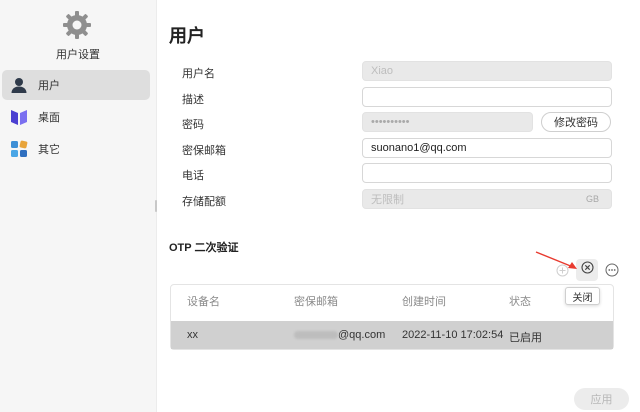 The image size is (640, 412). Describe the element at coordinates (78, 55) in the screenshot. I see `app-title: 用户设置` at that location.